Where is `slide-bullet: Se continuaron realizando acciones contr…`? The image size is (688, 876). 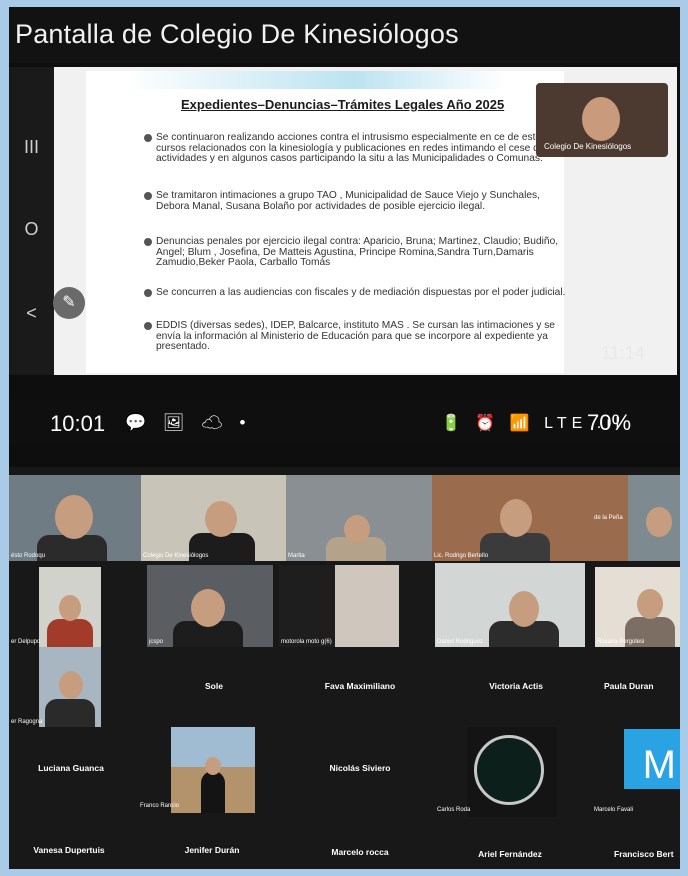 slide-bullet: Se continuaron realizando acciones contr… is located at coordinates (359, 148).